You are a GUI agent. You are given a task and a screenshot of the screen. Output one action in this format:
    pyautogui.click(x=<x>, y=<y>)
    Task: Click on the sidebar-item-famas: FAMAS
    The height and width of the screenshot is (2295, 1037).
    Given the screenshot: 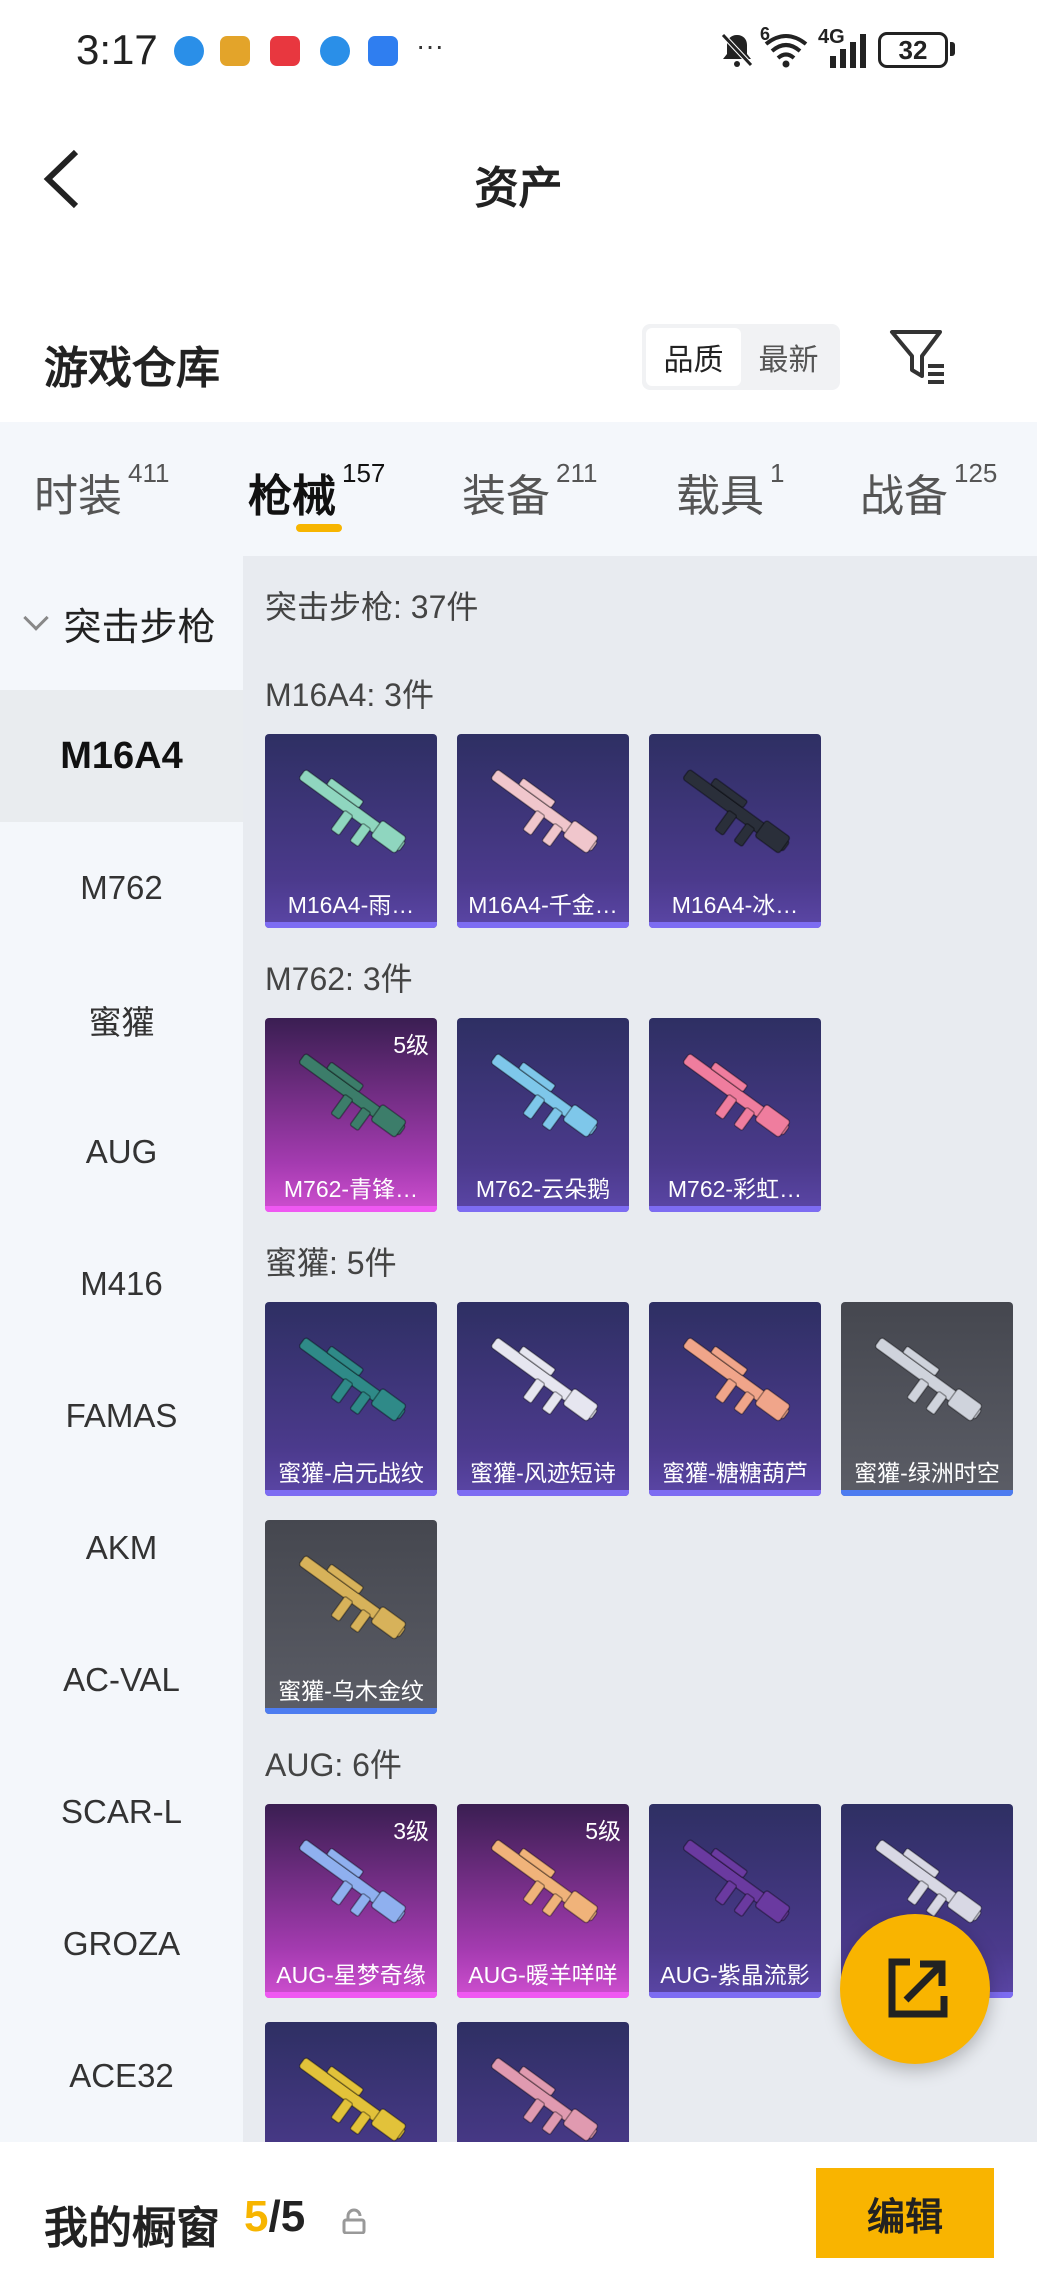 What is the action you would take?
    pyautogui.click(x=121, y=1416)
    